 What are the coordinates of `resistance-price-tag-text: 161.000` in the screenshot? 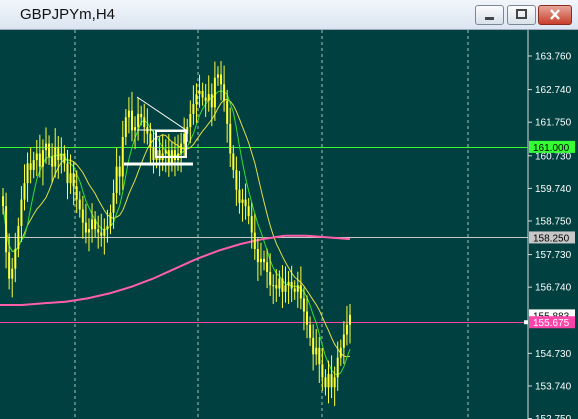 It's located at (551, 148).